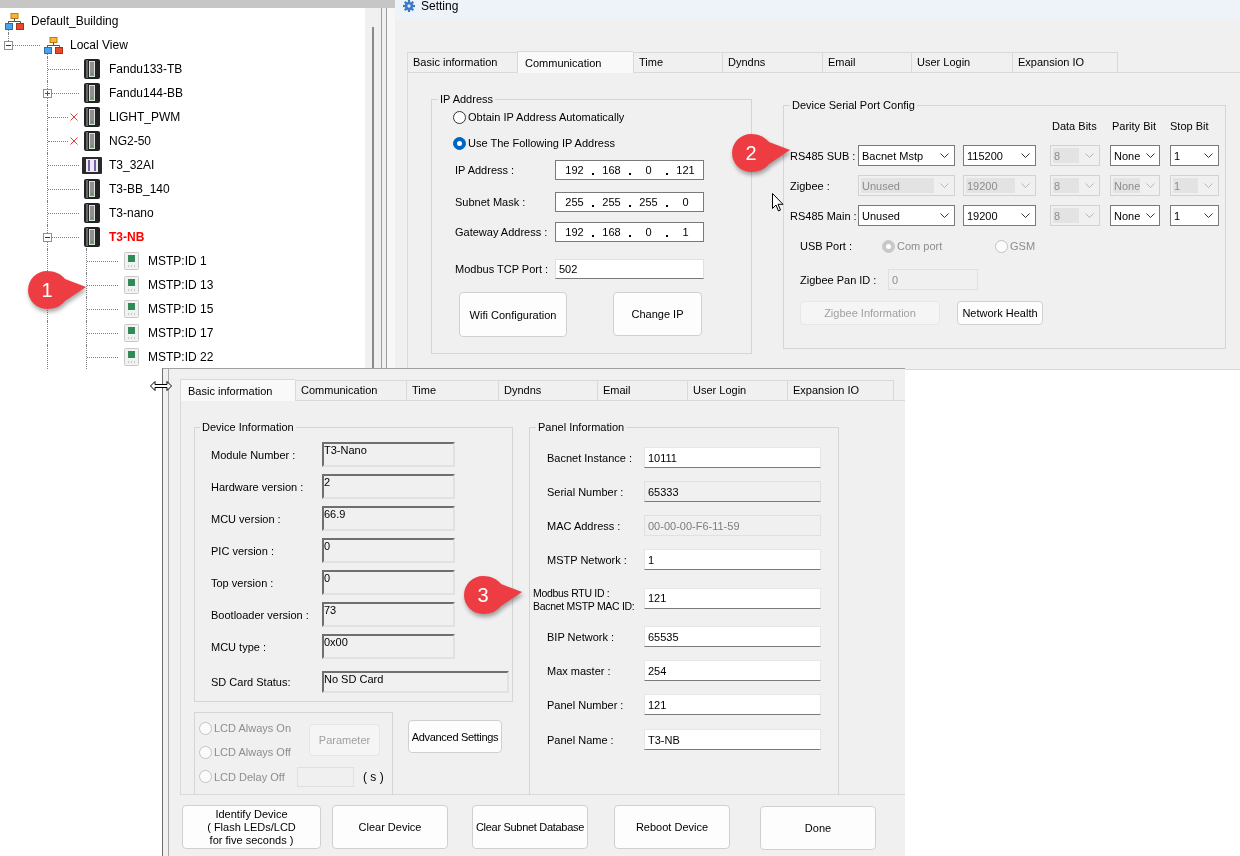 This screenshot has width=1240, height=856. What do you see at coordinates (14, 21) in the screenshot?
I see `network-icon` at bounding box center [14, 21].